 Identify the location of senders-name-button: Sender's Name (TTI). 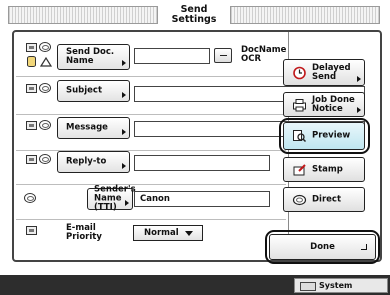
(111, 198).